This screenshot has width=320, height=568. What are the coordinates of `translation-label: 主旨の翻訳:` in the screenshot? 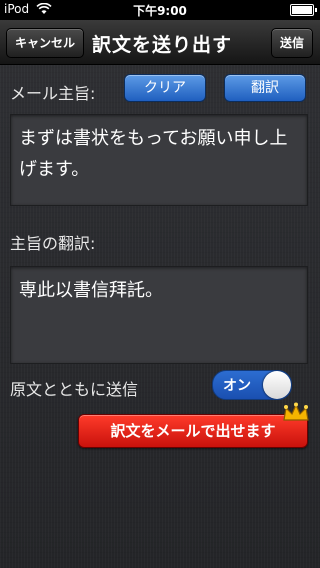 It's located at (53, 243).